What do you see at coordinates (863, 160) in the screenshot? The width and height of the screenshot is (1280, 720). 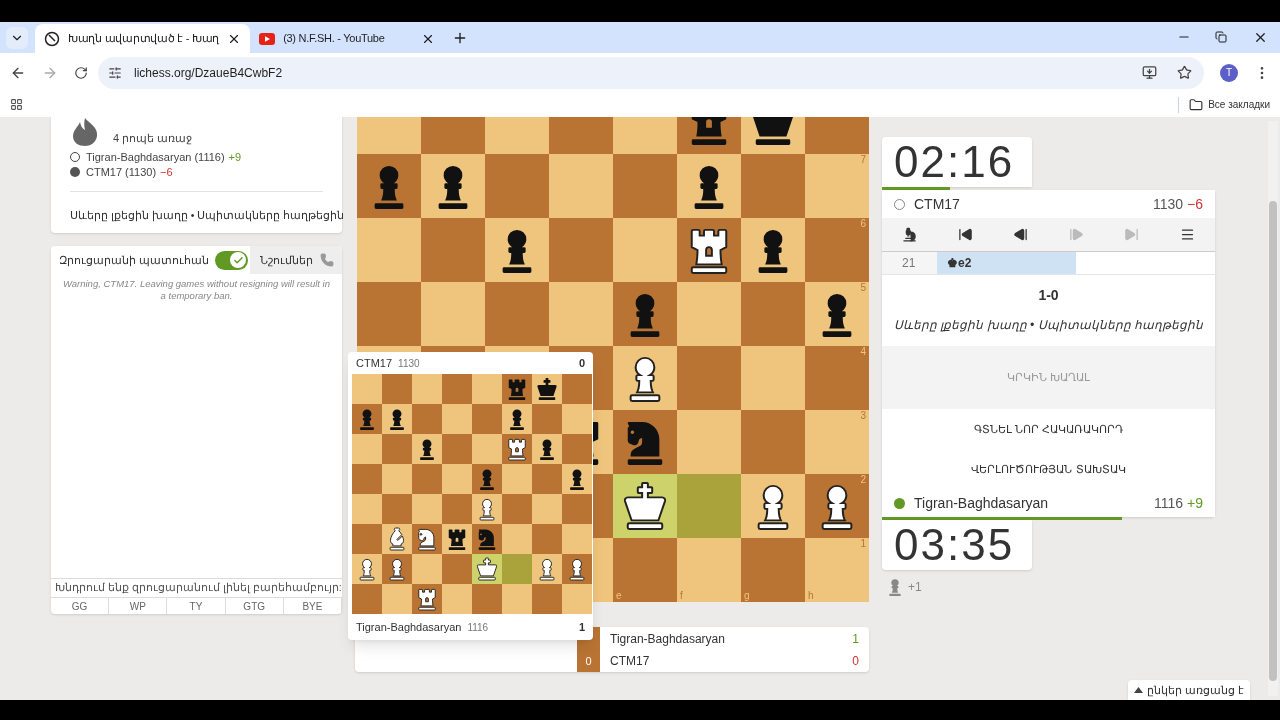 I see `rank-label: 7` at bounding box center [863, 160].